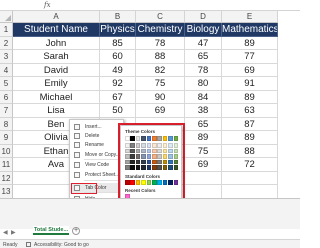 Image resolution: width=320 pixels, height=248 pixels. What do you see at coordinates (160, 30) in the screenshot?
I see `table-header-cell: Chemistry` at bounding box center [160, 30].